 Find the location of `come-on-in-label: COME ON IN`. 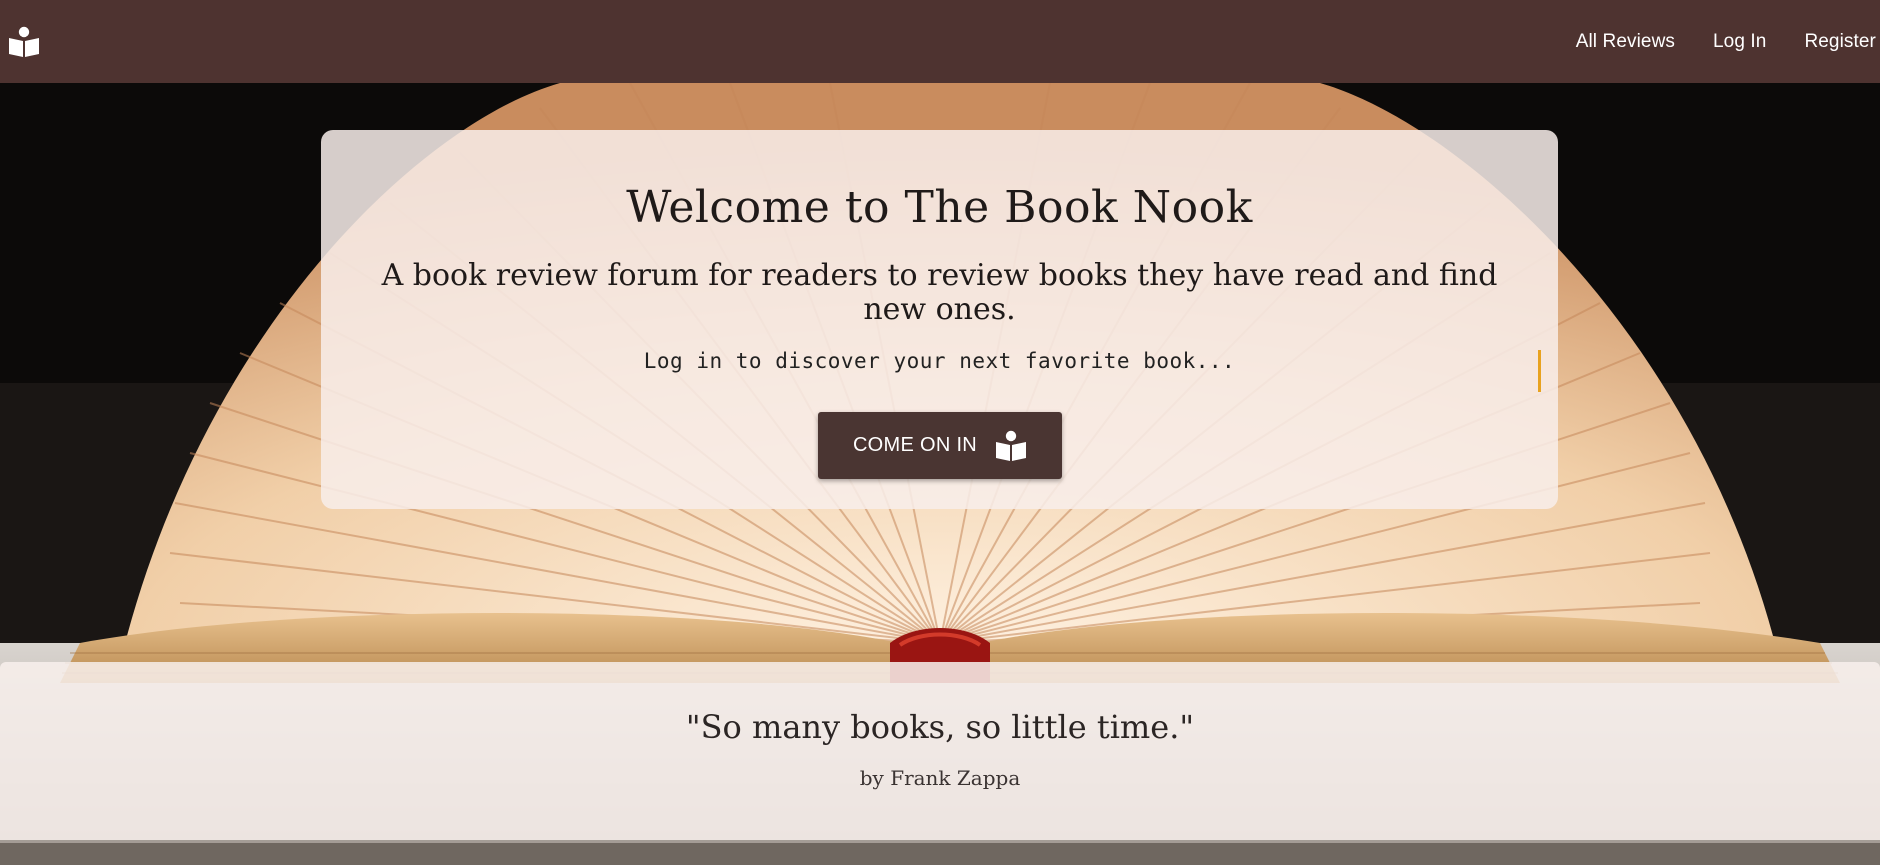

come-on-in-label: COME ON IN is located at coordinates (915, 445).